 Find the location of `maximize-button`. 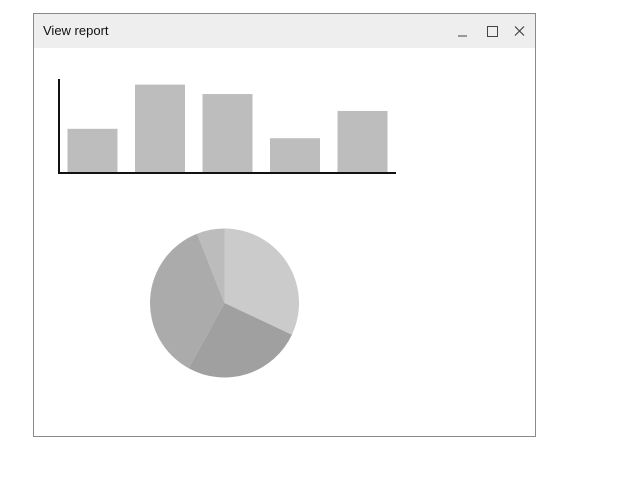

maximize-button is located at coordinates (491, 31).